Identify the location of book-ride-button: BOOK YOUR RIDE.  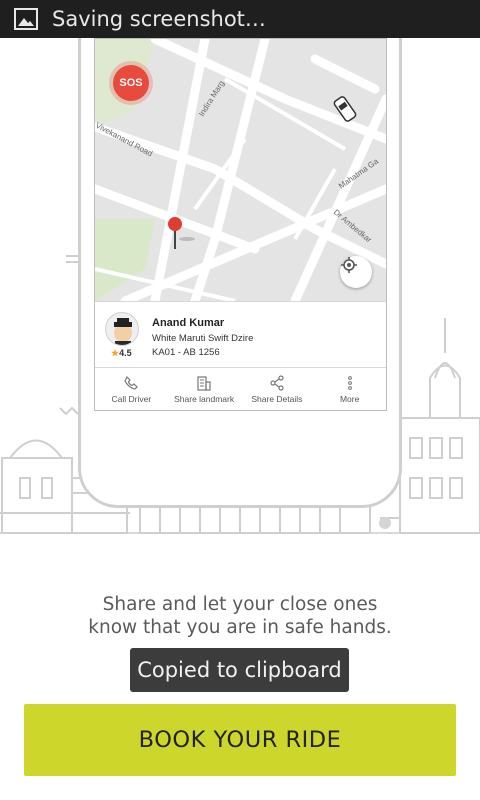
(240, 740).